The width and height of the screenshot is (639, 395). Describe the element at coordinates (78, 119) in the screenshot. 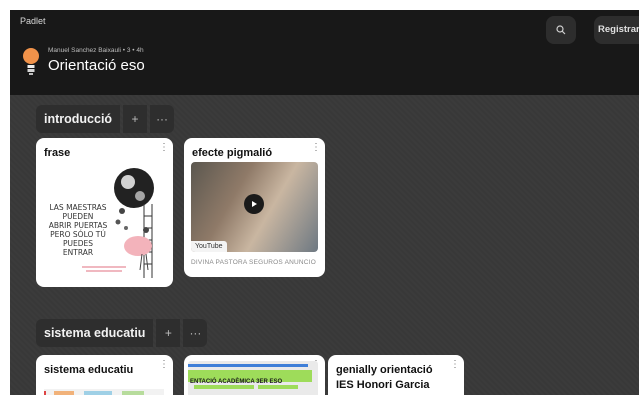

I see `section-title: introducció` at that location.